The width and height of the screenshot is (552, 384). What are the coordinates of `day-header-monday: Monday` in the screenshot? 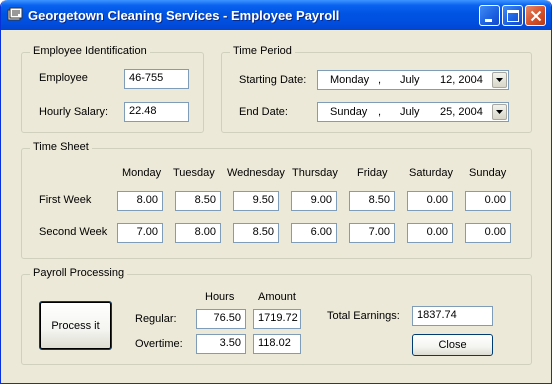 It's located at (142, 173).